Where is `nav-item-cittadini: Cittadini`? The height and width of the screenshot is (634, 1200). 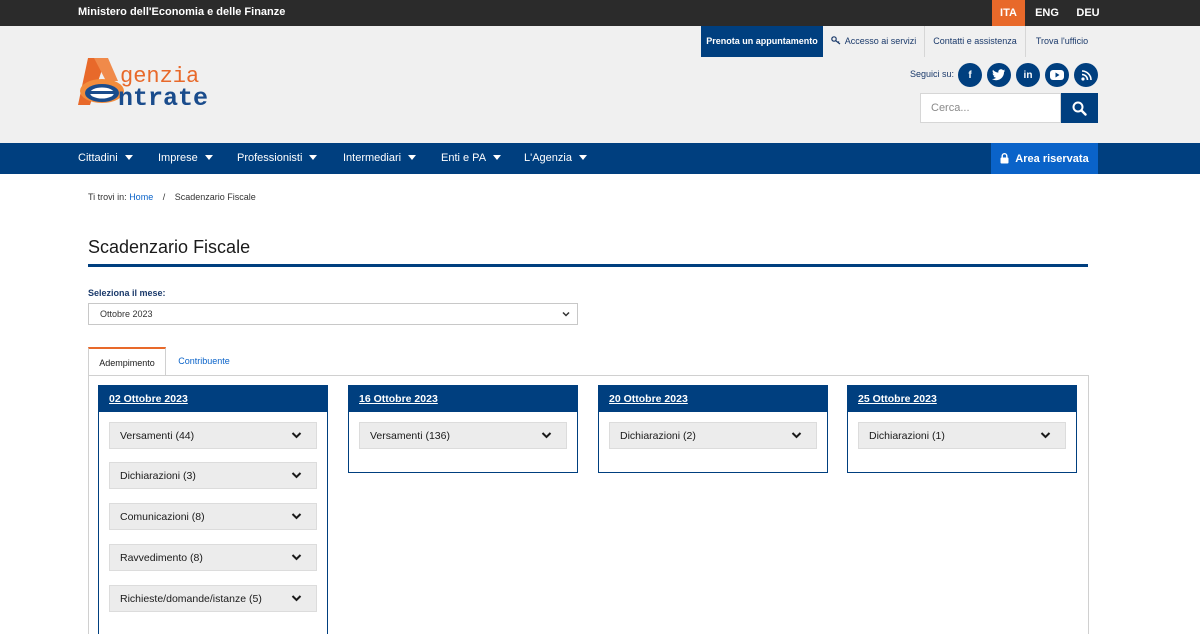
nav-item-cittadini: Cittadini is located at coordinates (105, 158).